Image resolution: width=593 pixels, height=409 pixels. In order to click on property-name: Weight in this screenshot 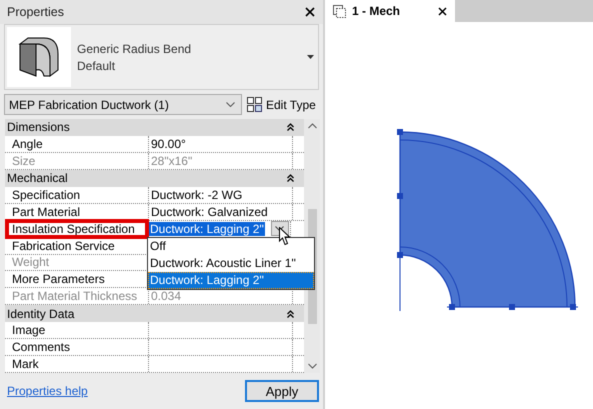, I will do `click(77, 262)`.